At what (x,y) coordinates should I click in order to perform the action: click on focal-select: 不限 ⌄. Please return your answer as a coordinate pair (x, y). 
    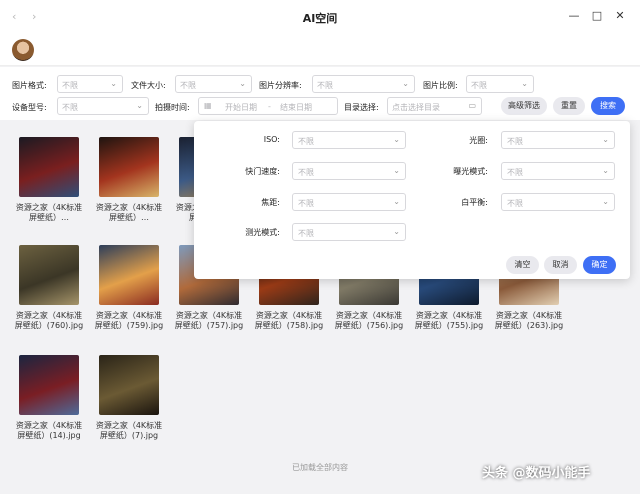
    Looking at the image, I should click on (349, 202).